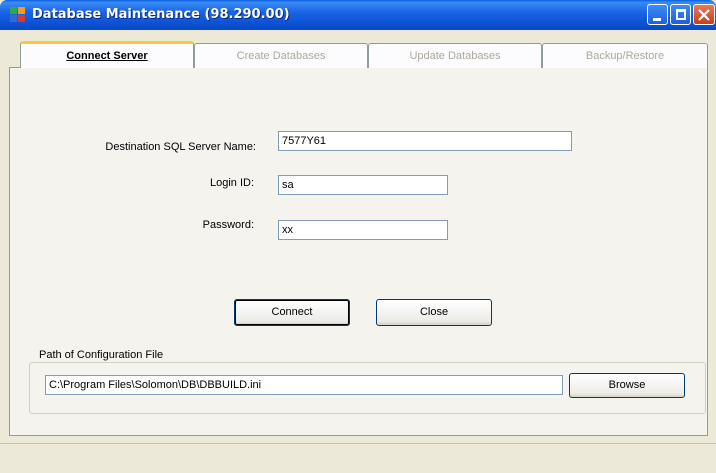  Describe the element at coordinates (18, 15) in the screenshot. I see `database-app-icon` at that location.